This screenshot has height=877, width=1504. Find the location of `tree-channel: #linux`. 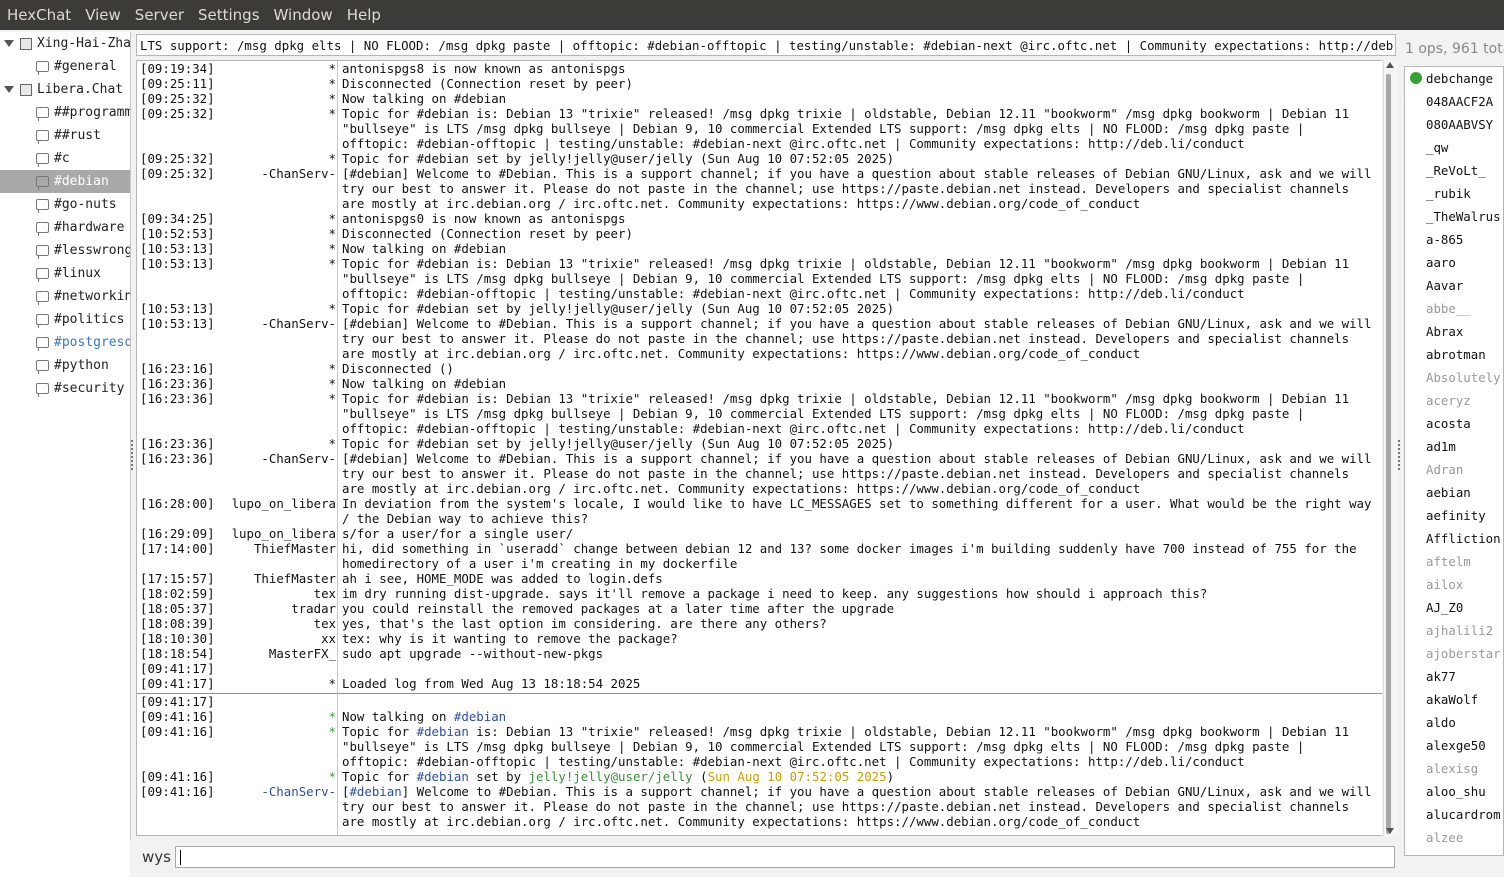

tree-channel: #linux is located at coordinates (65, 273).